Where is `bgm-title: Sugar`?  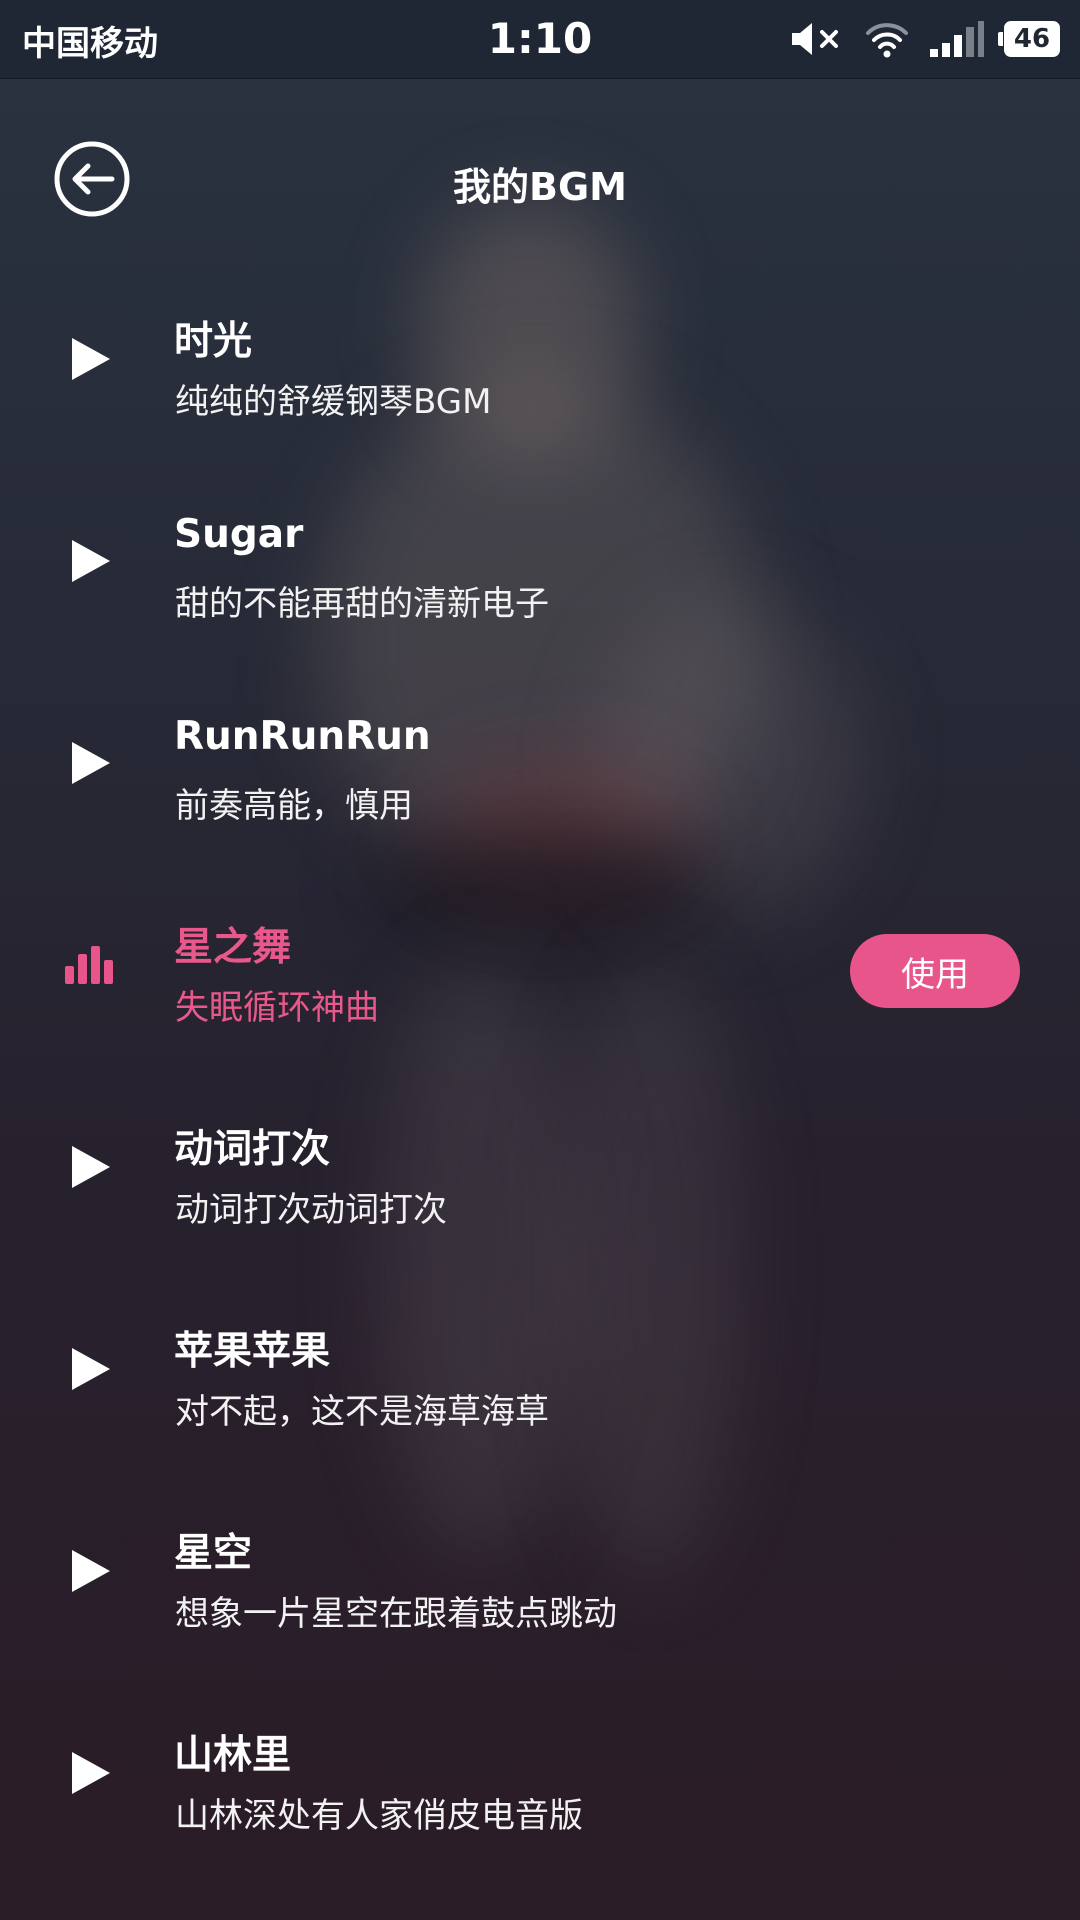 bgm-title: Sugar is located at coordinates (239, 534).